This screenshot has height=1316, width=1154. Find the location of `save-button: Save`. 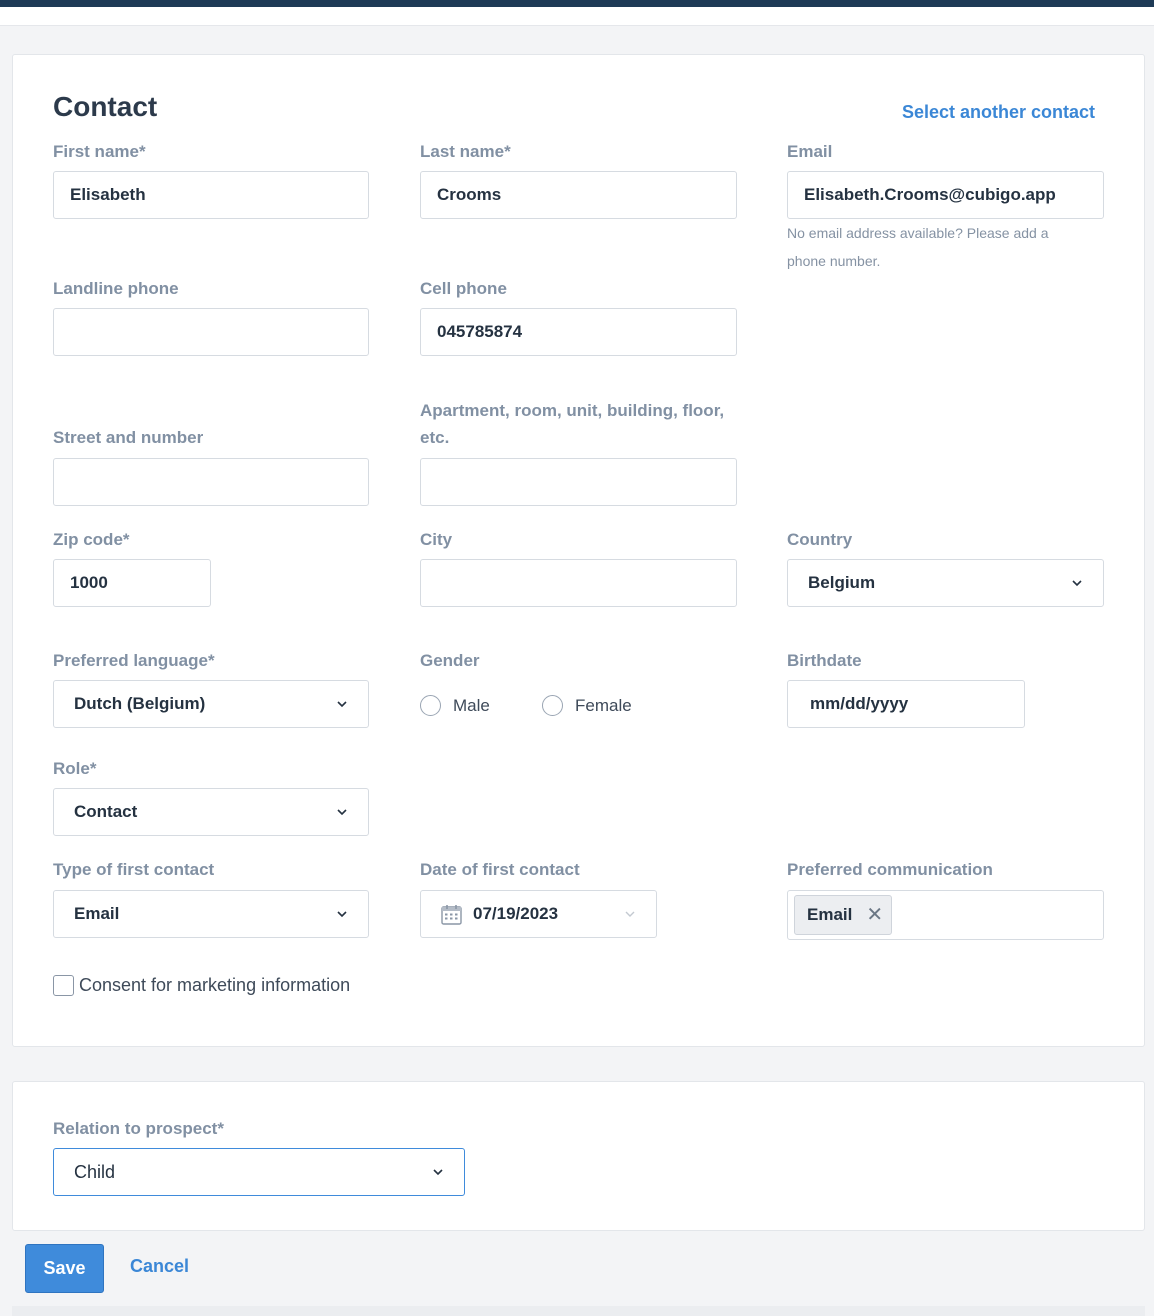

save-button: Save is located at coordinates (64, 1268).